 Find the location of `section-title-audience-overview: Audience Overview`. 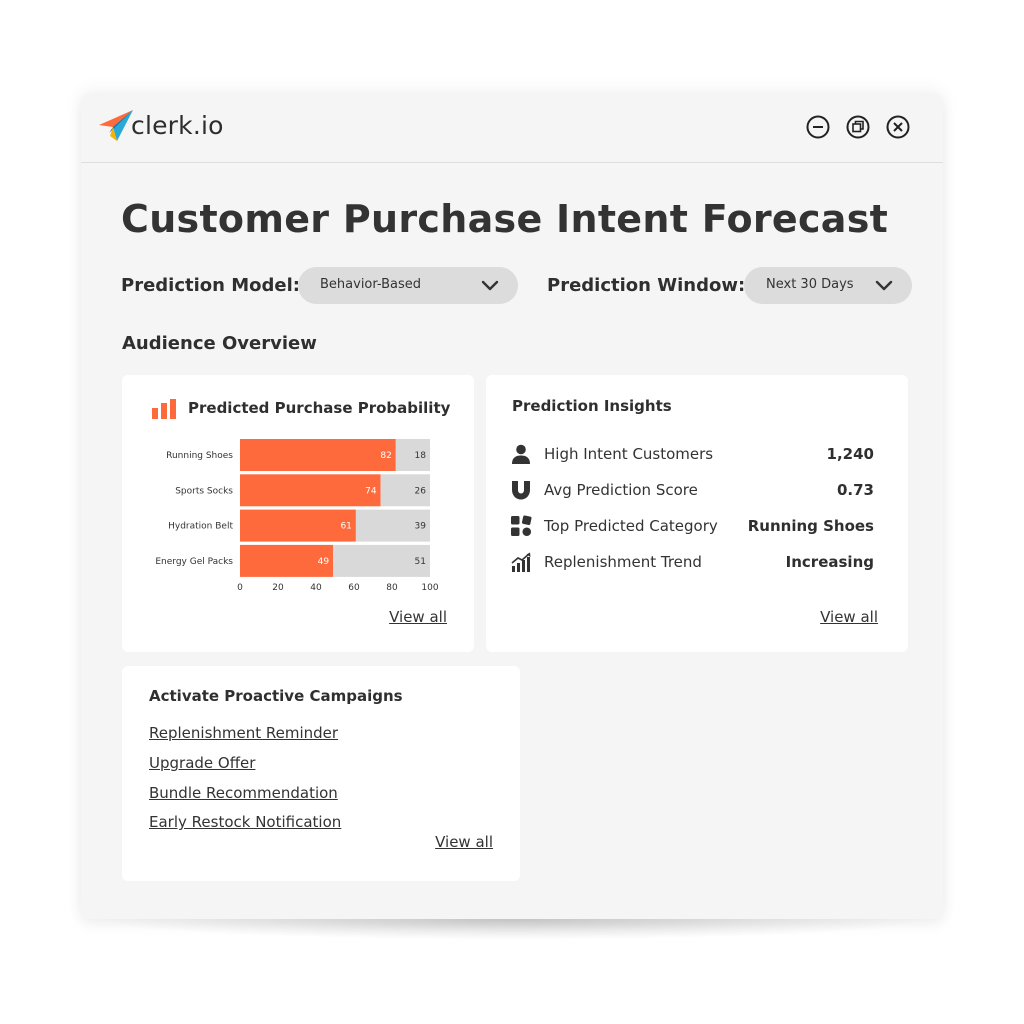

section-title-audience-overview: Audience Overview is located at coordinates (219, 343).